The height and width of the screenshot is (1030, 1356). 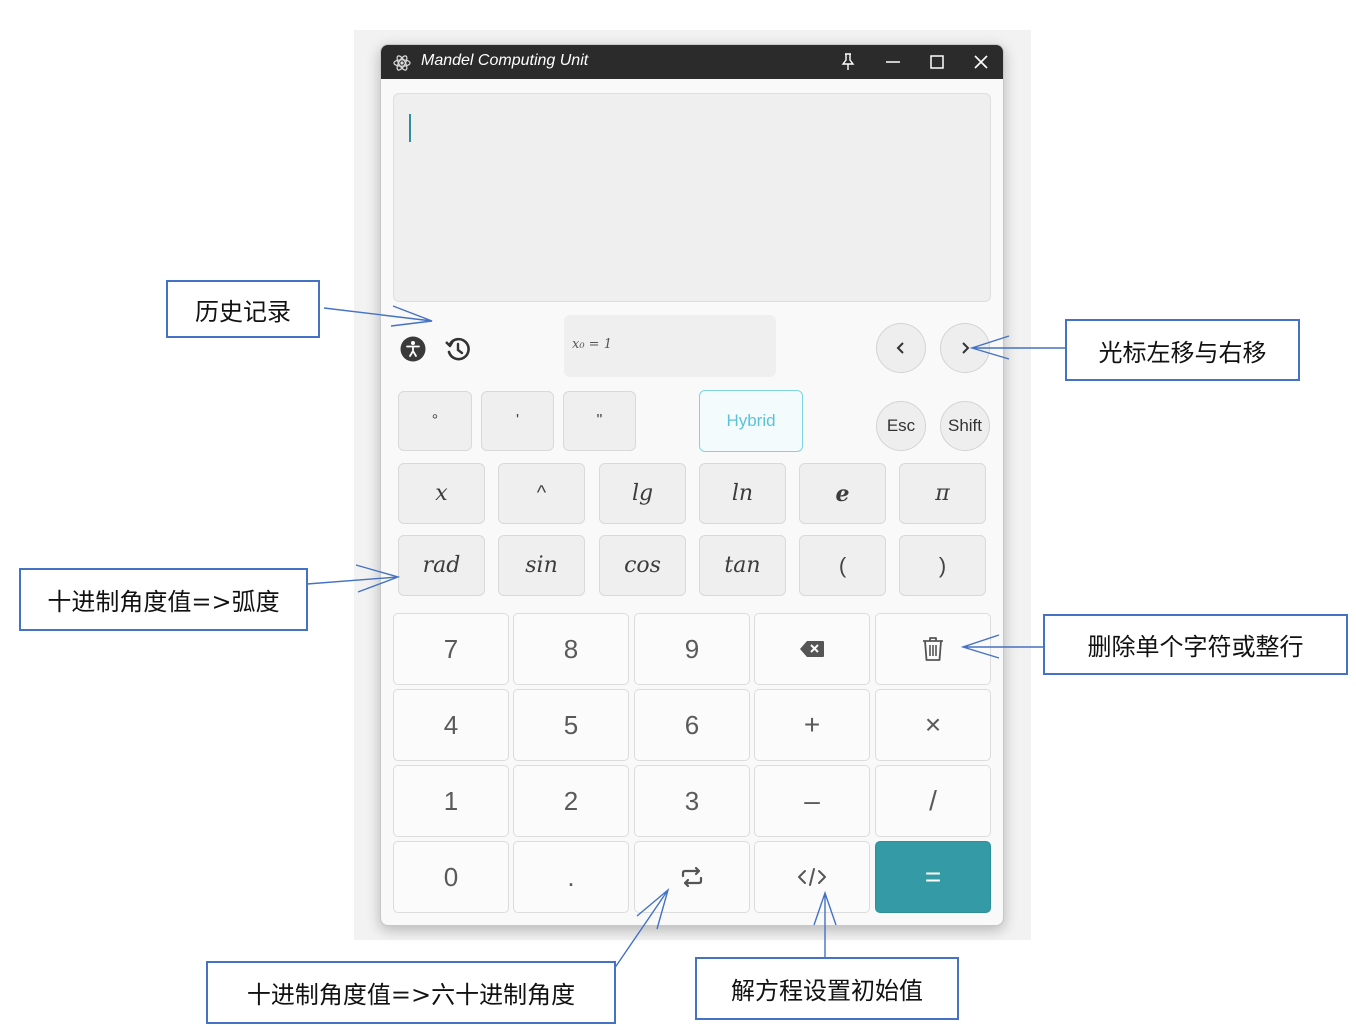 I want to click on key-close-paren: ), so click(x=942, y=565).